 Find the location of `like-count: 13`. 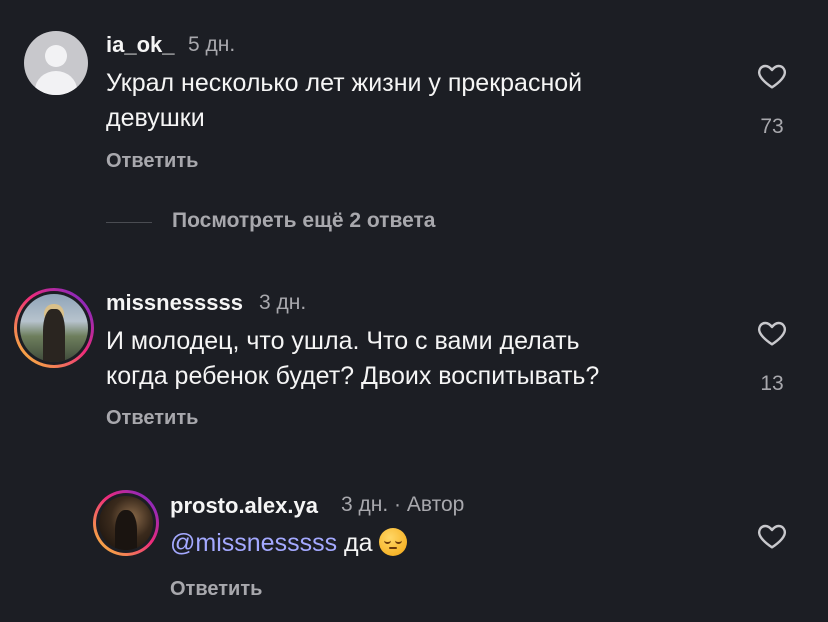

like-count: 13 is located at coordinates (772, 383).